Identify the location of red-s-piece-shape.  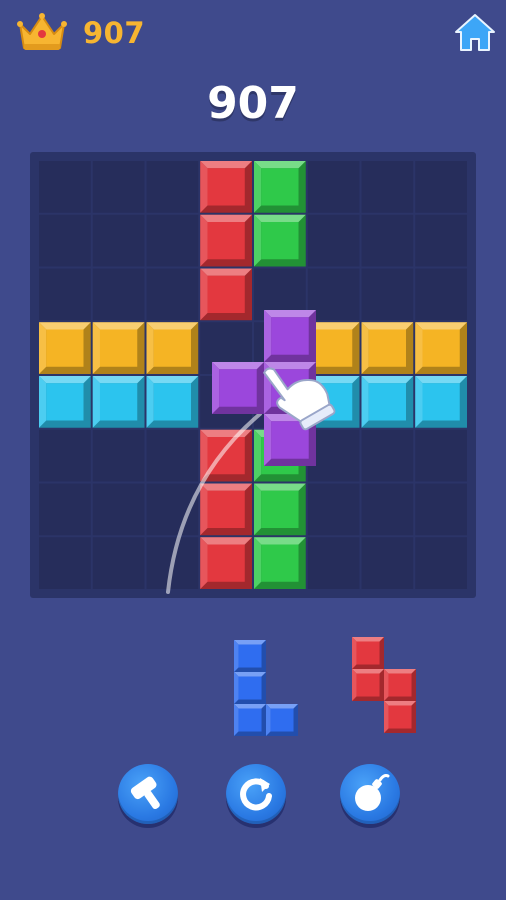
(384, 685).